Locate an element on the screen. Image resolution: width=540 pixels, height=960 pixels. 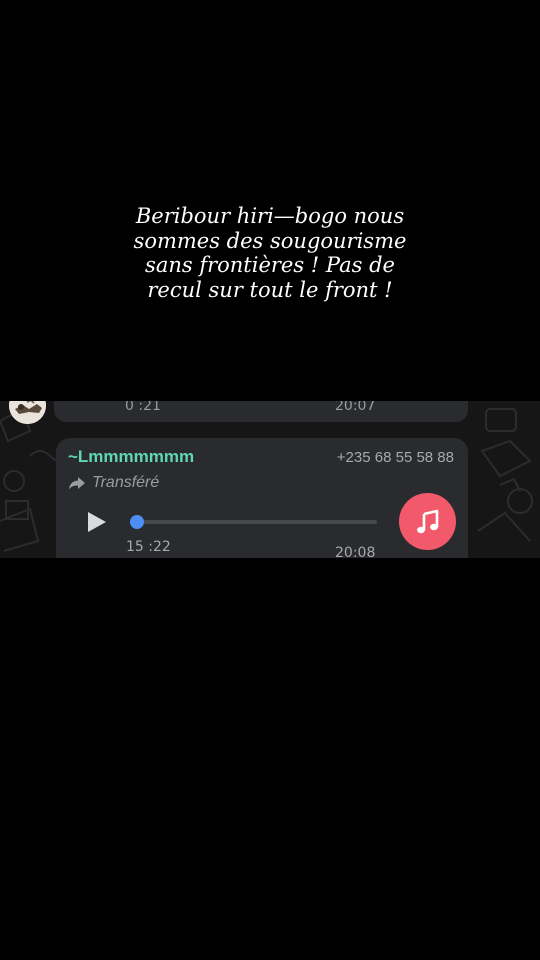
previous-message-timestamp: 20:07 is located at coordinates (355, 407).